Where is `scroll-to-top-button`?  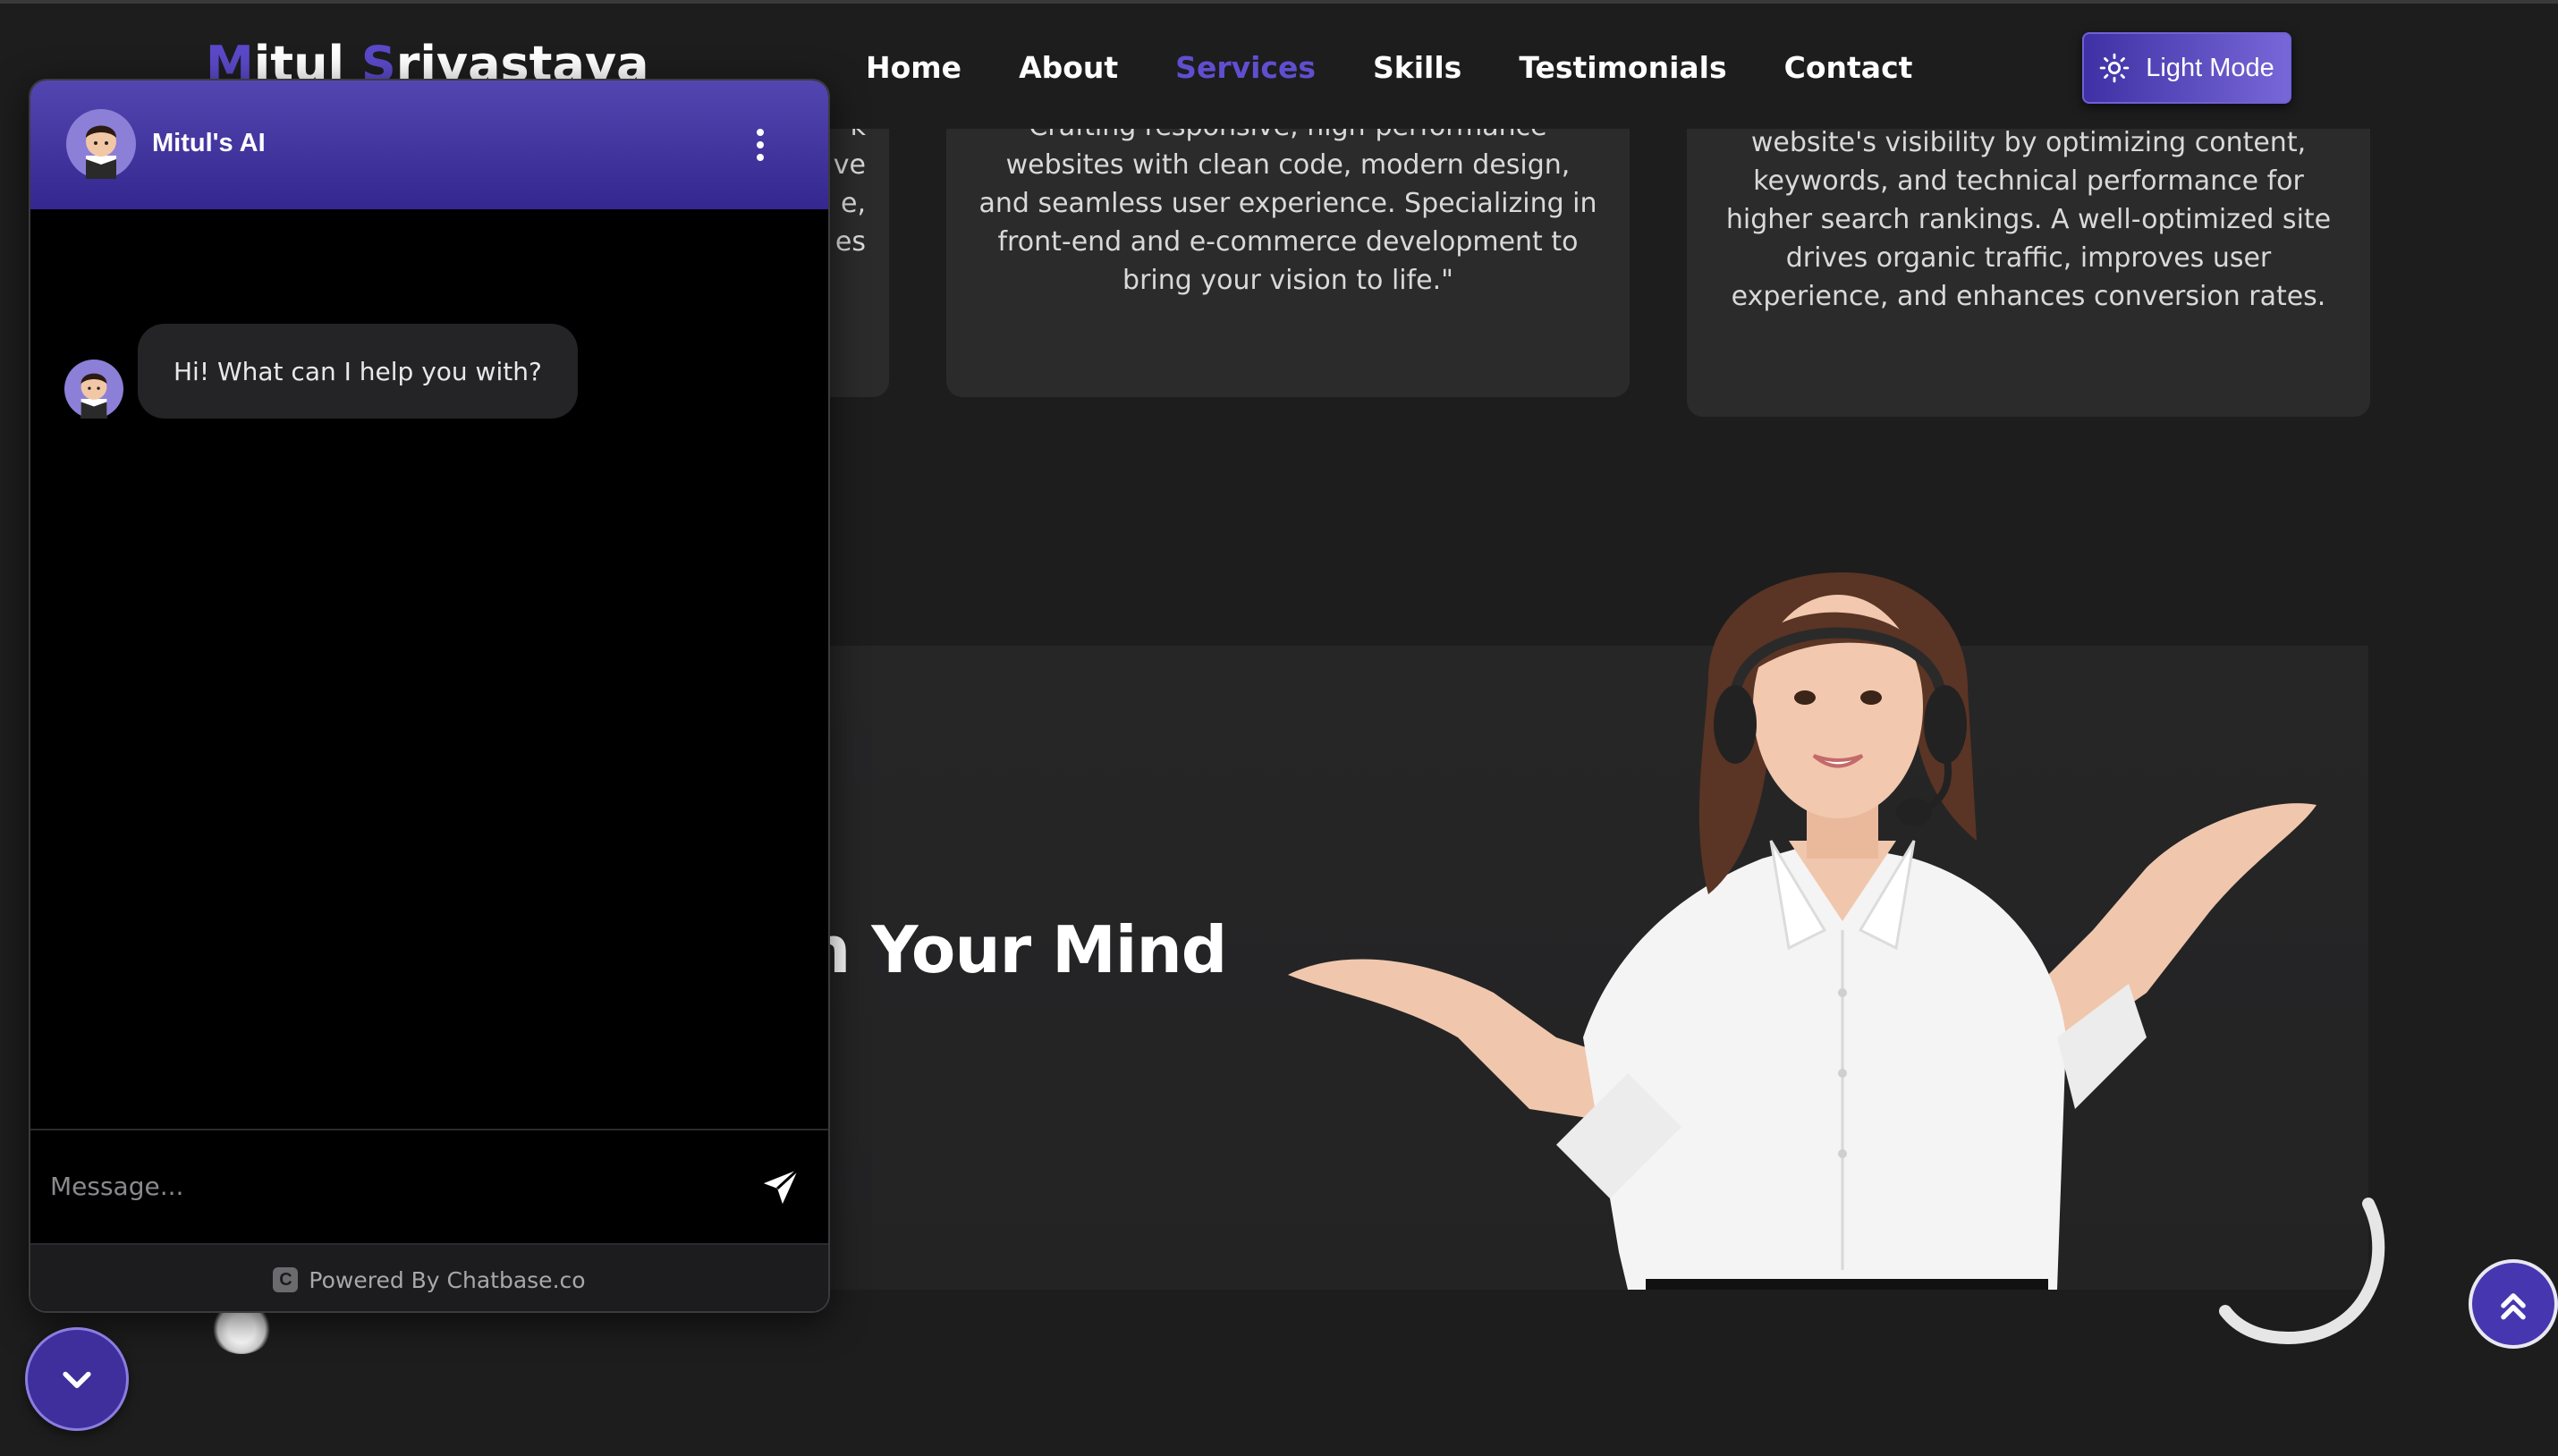
scroll-to-top-button is located at coordinates (2513, 1304).